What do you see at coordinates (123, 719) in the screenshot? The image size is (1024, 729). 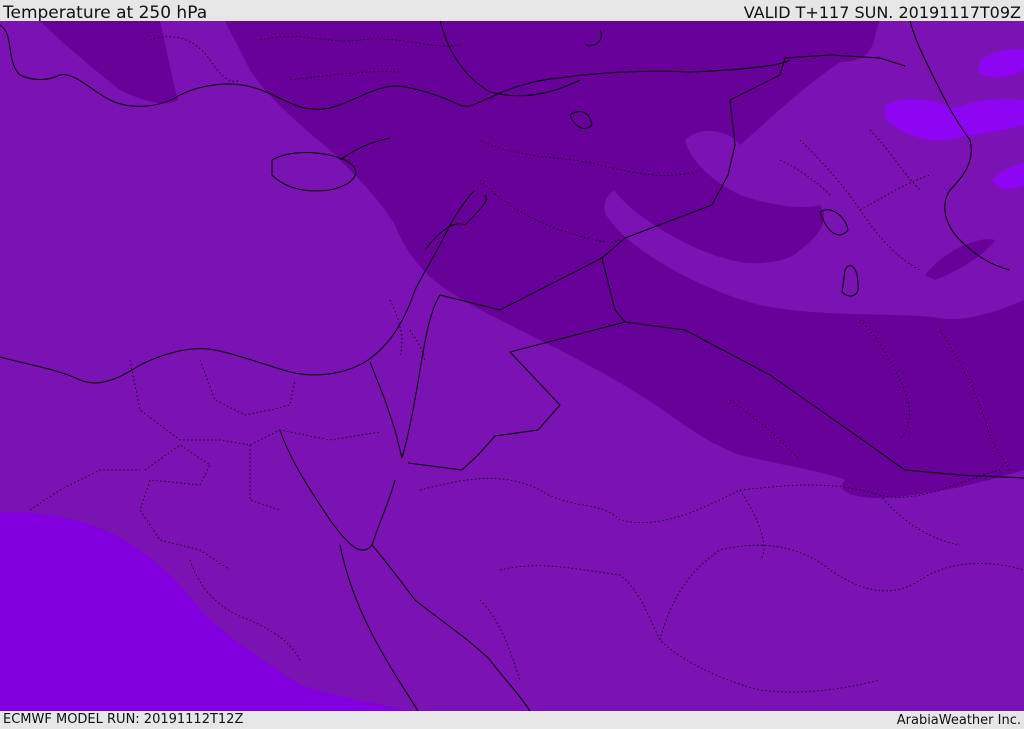 I see `model-run-label: ECMWF MODEL RUN: 20191112T12Z` at bounding box center [123, 719].